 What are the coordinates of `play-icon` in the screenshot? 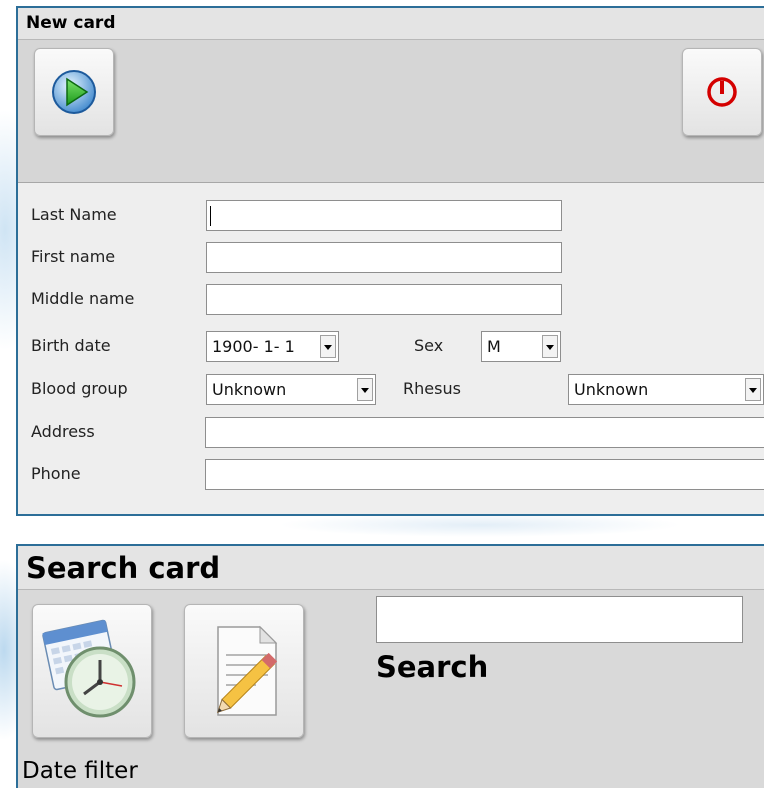 It's located at (74, 92).